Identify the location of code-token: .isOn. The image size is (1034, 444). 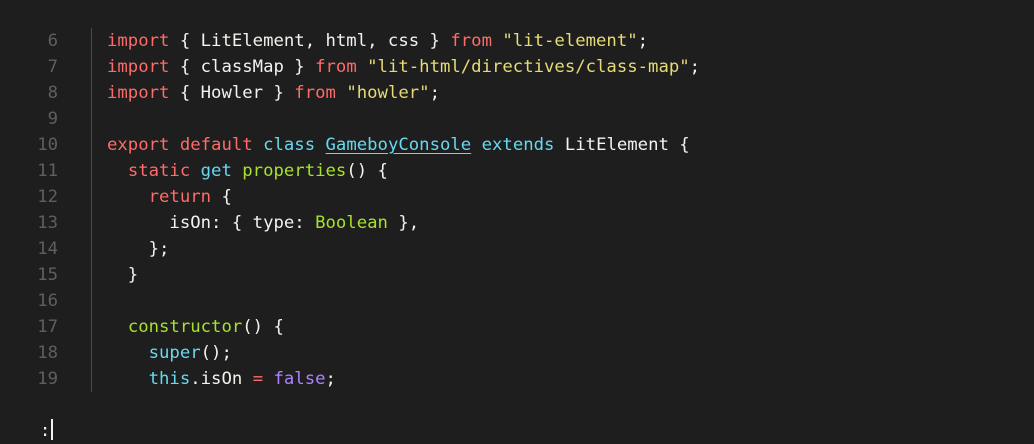
(221, 379).